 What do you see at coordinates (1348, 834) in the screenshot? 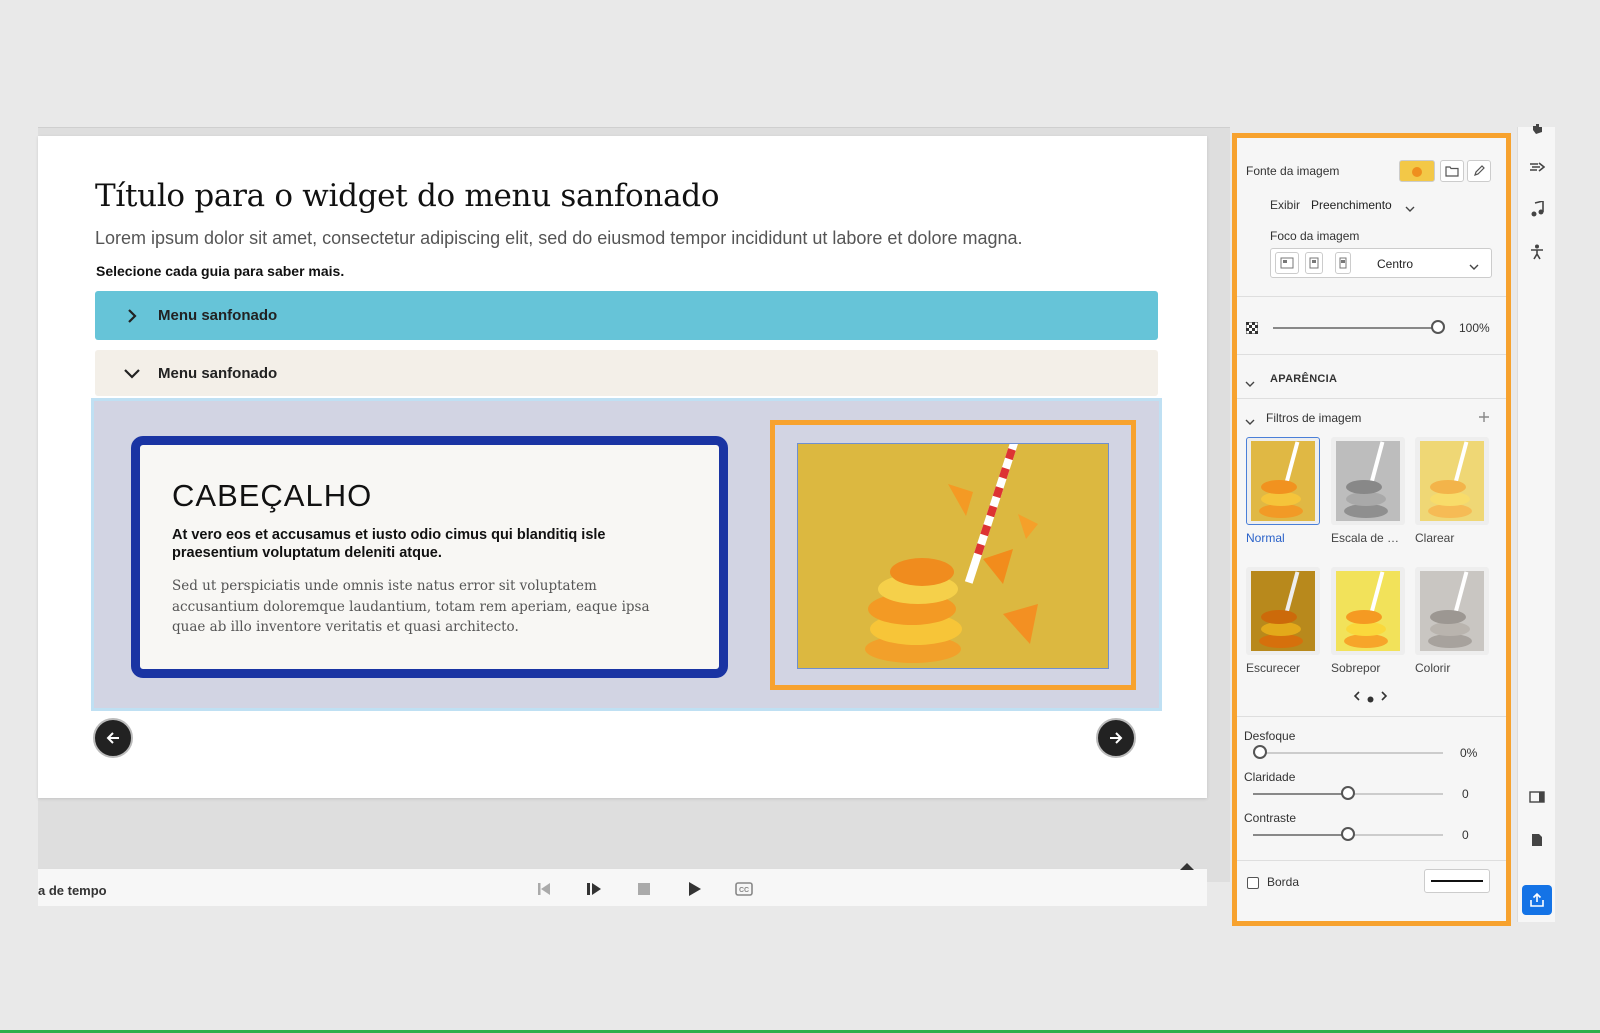
I see `contrast-slider-thumb` at bounding box center [1348, 834].